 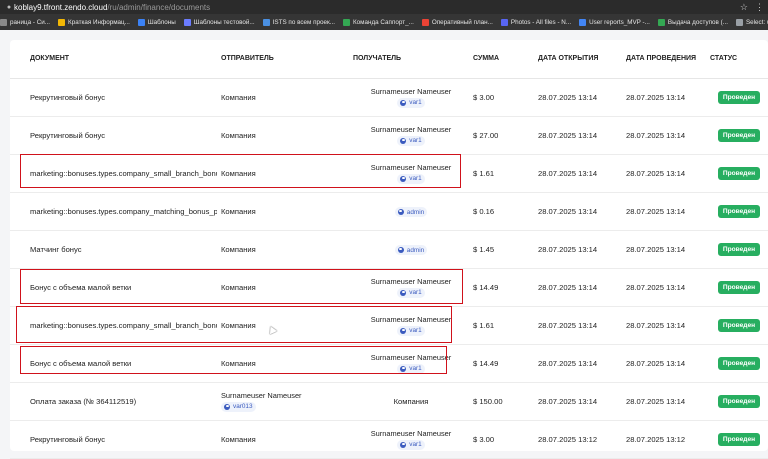 I want to click on opened-date-cell: 28.07.2025 13:14, so click(x=578, y=211).